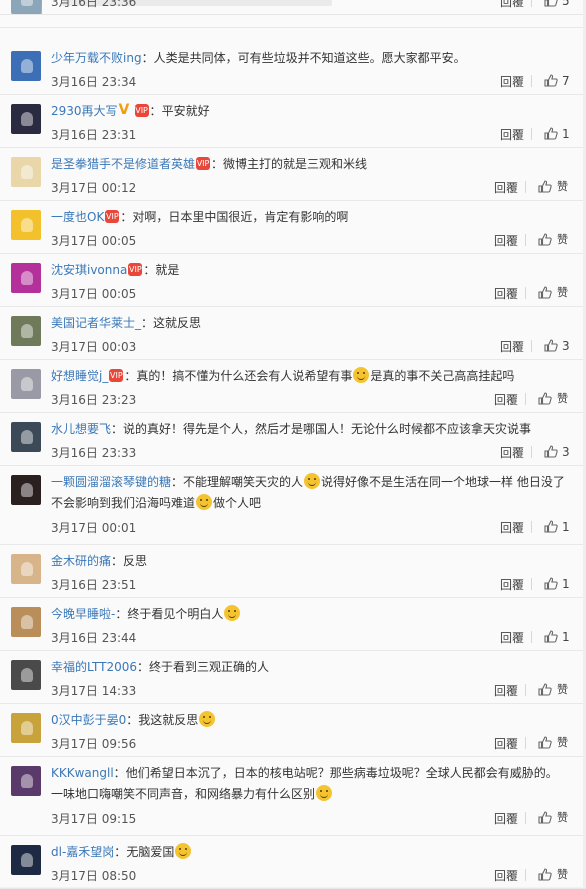  Describe the element at coordinates (293, 120) in the screenshot. I see `comment-item: 2930再大写 V VIP ：平安就好 3月16日 23:31 回覆 1` at that location.